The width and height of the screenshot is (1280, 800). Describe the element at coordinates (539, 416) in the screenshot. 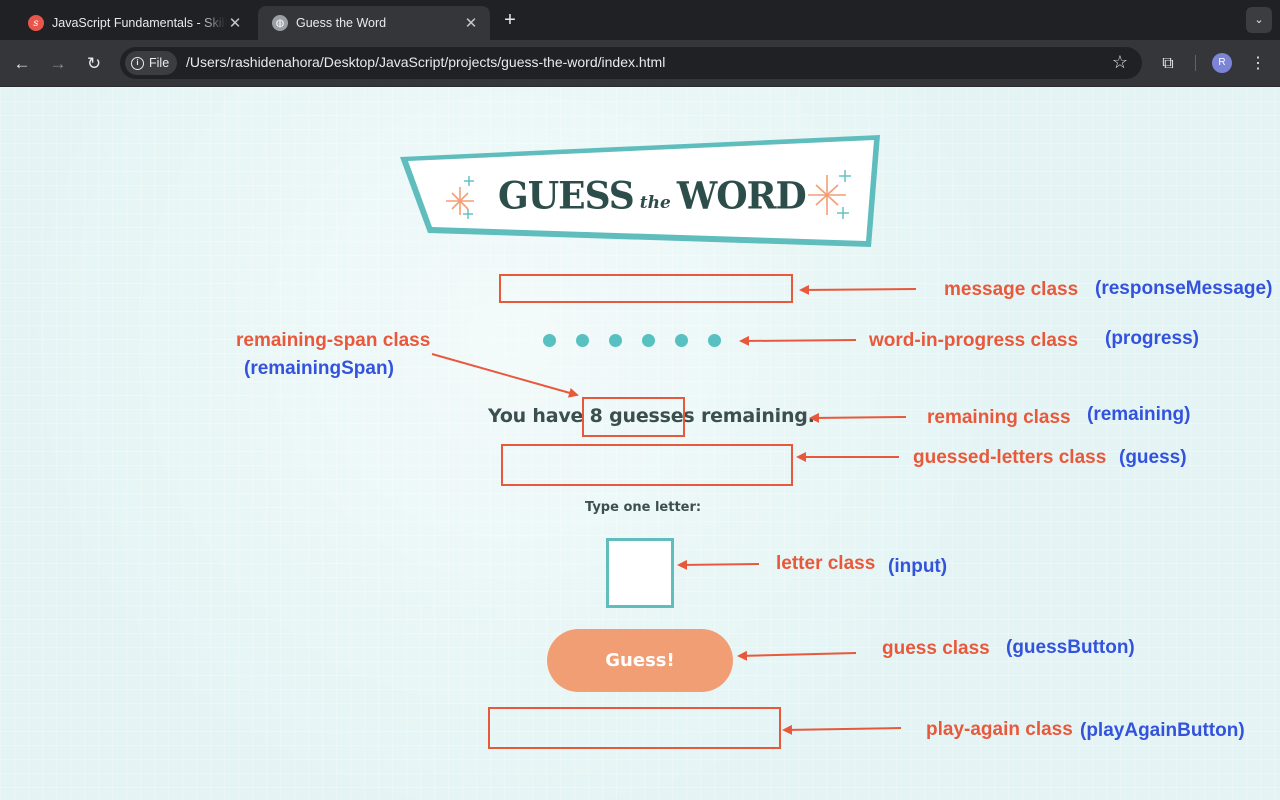

I see `remaining-prefix: You have` at that location.